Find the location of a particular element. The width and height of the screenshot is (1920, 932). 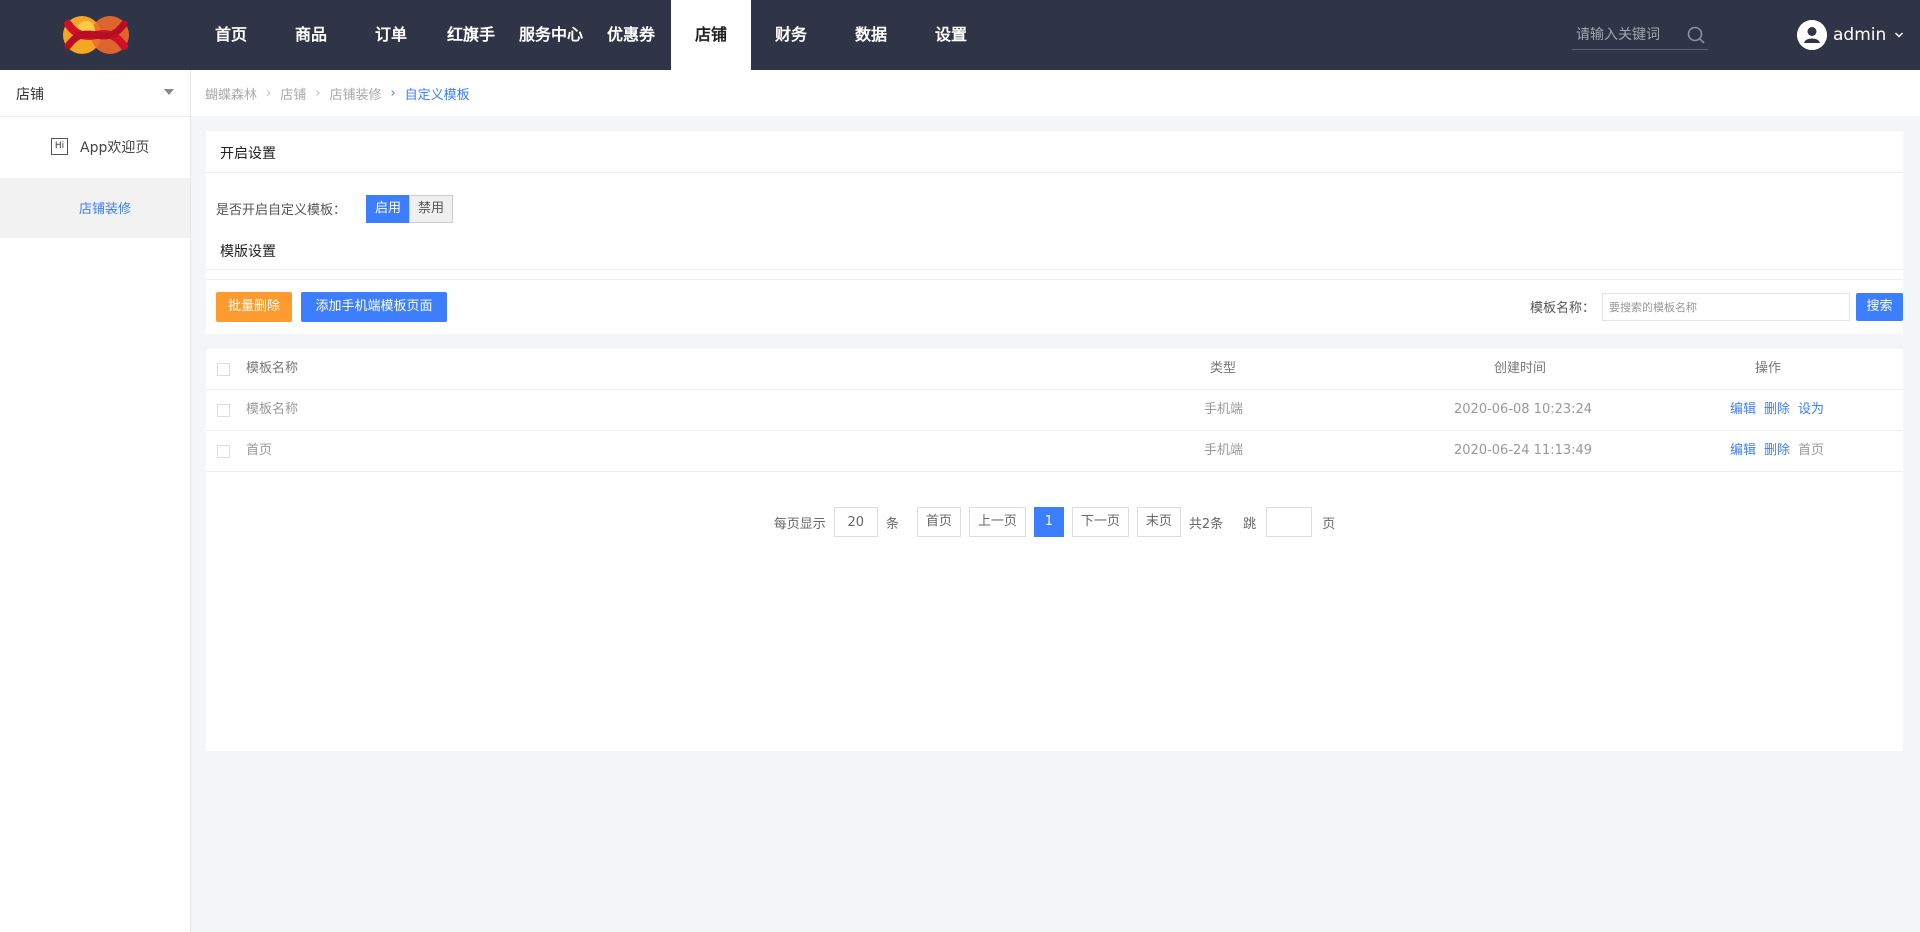

first-page-button: 首页 is located at coordinates (938, 522).